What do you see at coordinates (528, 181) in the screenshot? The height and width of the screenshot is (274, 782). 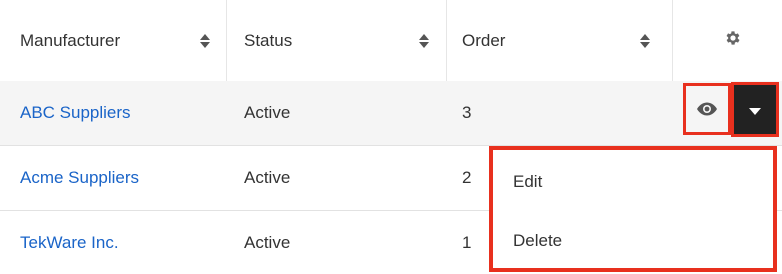 I see `menu-item-edit-label: Edit` at bounding box center [528, 181].